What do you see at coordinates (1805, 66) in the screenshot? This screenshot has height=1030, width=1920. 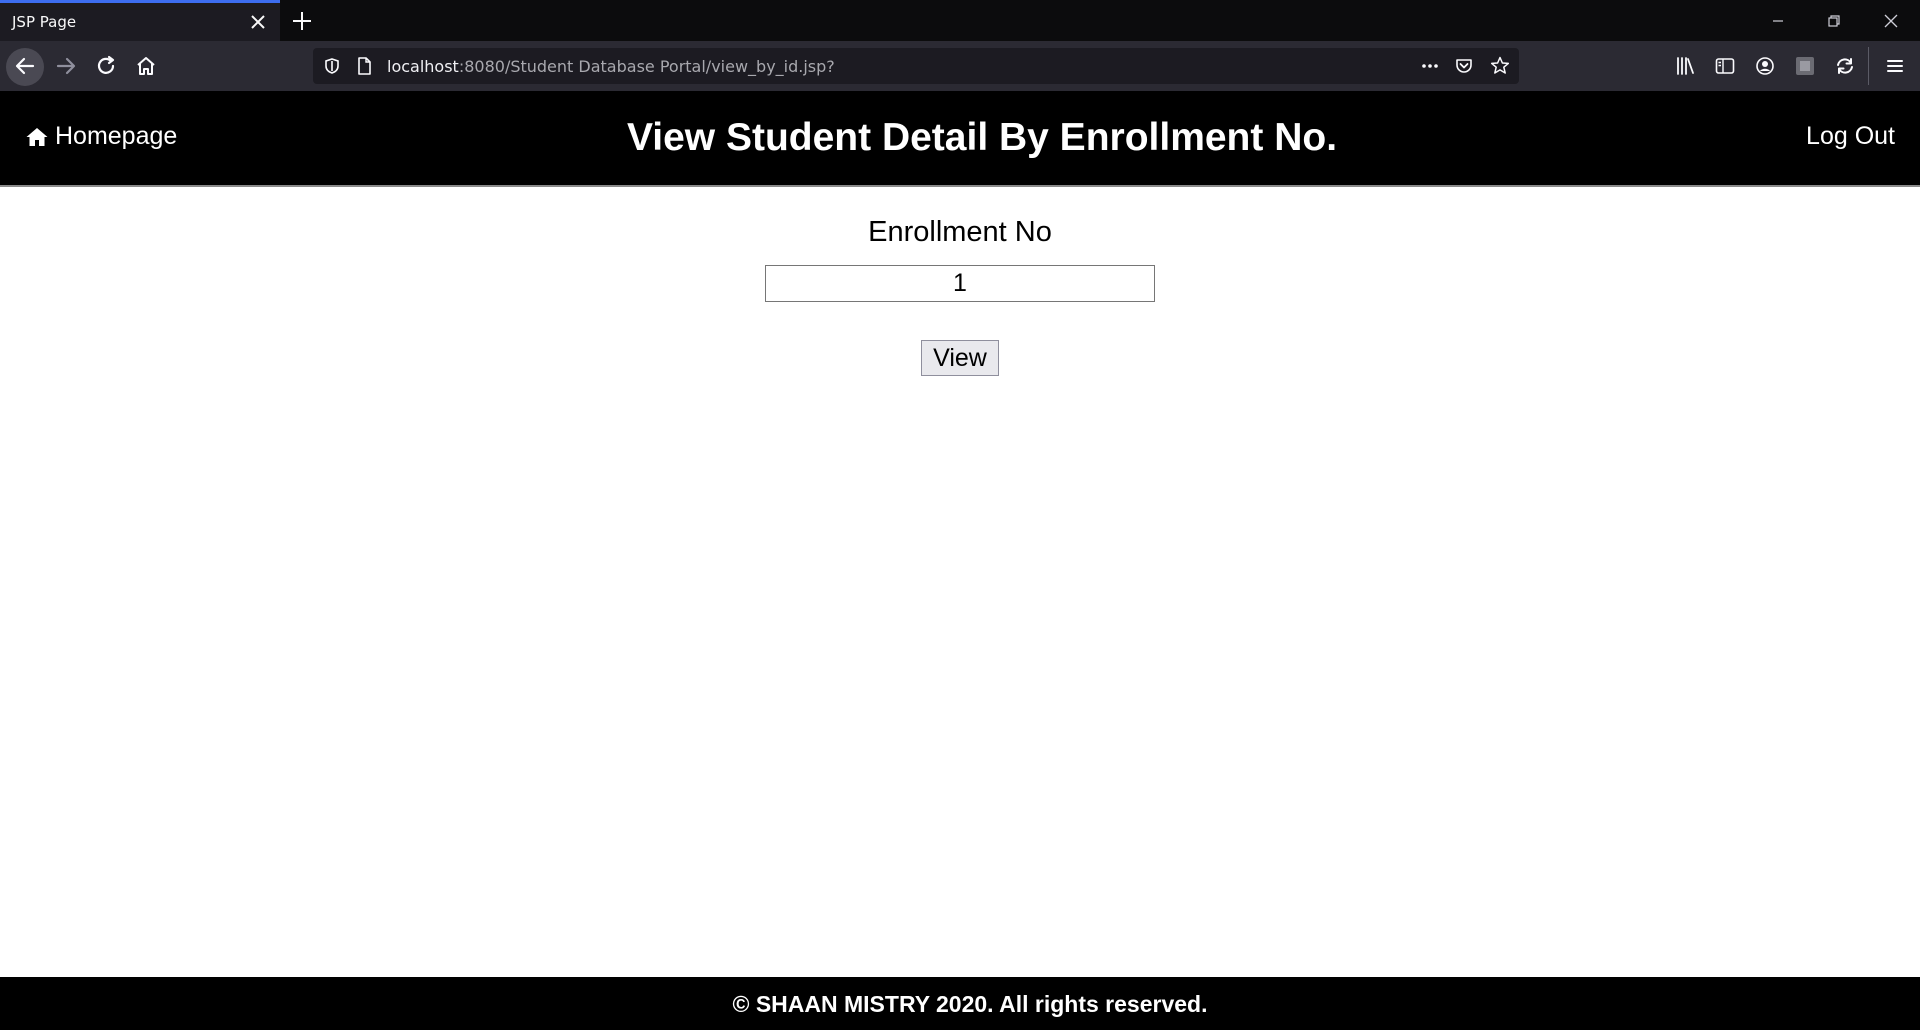 I see `extension-icon` at bounding box center [1805, 66].